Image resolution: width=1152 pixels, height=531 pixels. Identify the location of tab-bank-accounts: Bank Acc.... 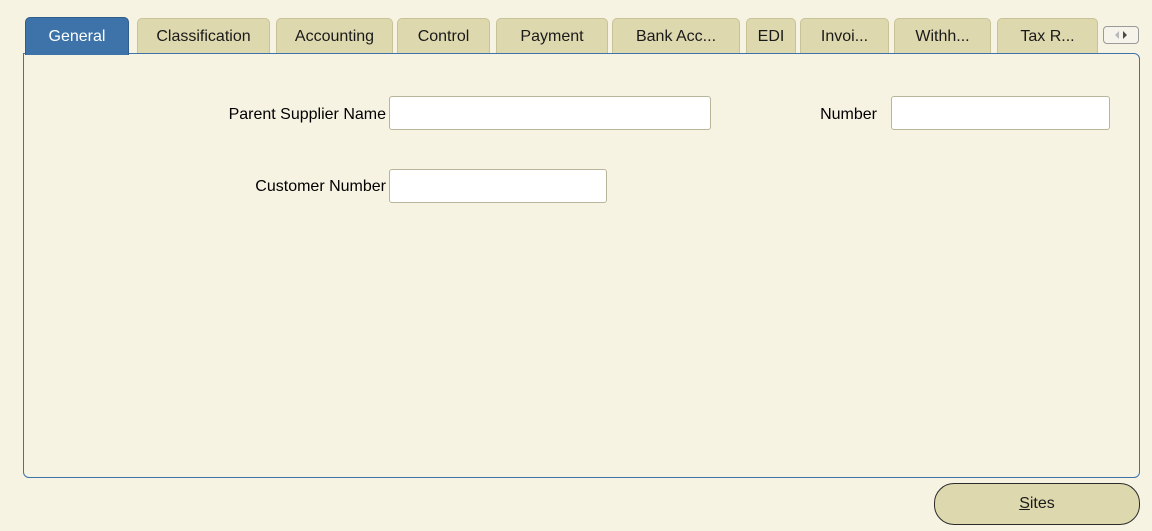
(676, 36).